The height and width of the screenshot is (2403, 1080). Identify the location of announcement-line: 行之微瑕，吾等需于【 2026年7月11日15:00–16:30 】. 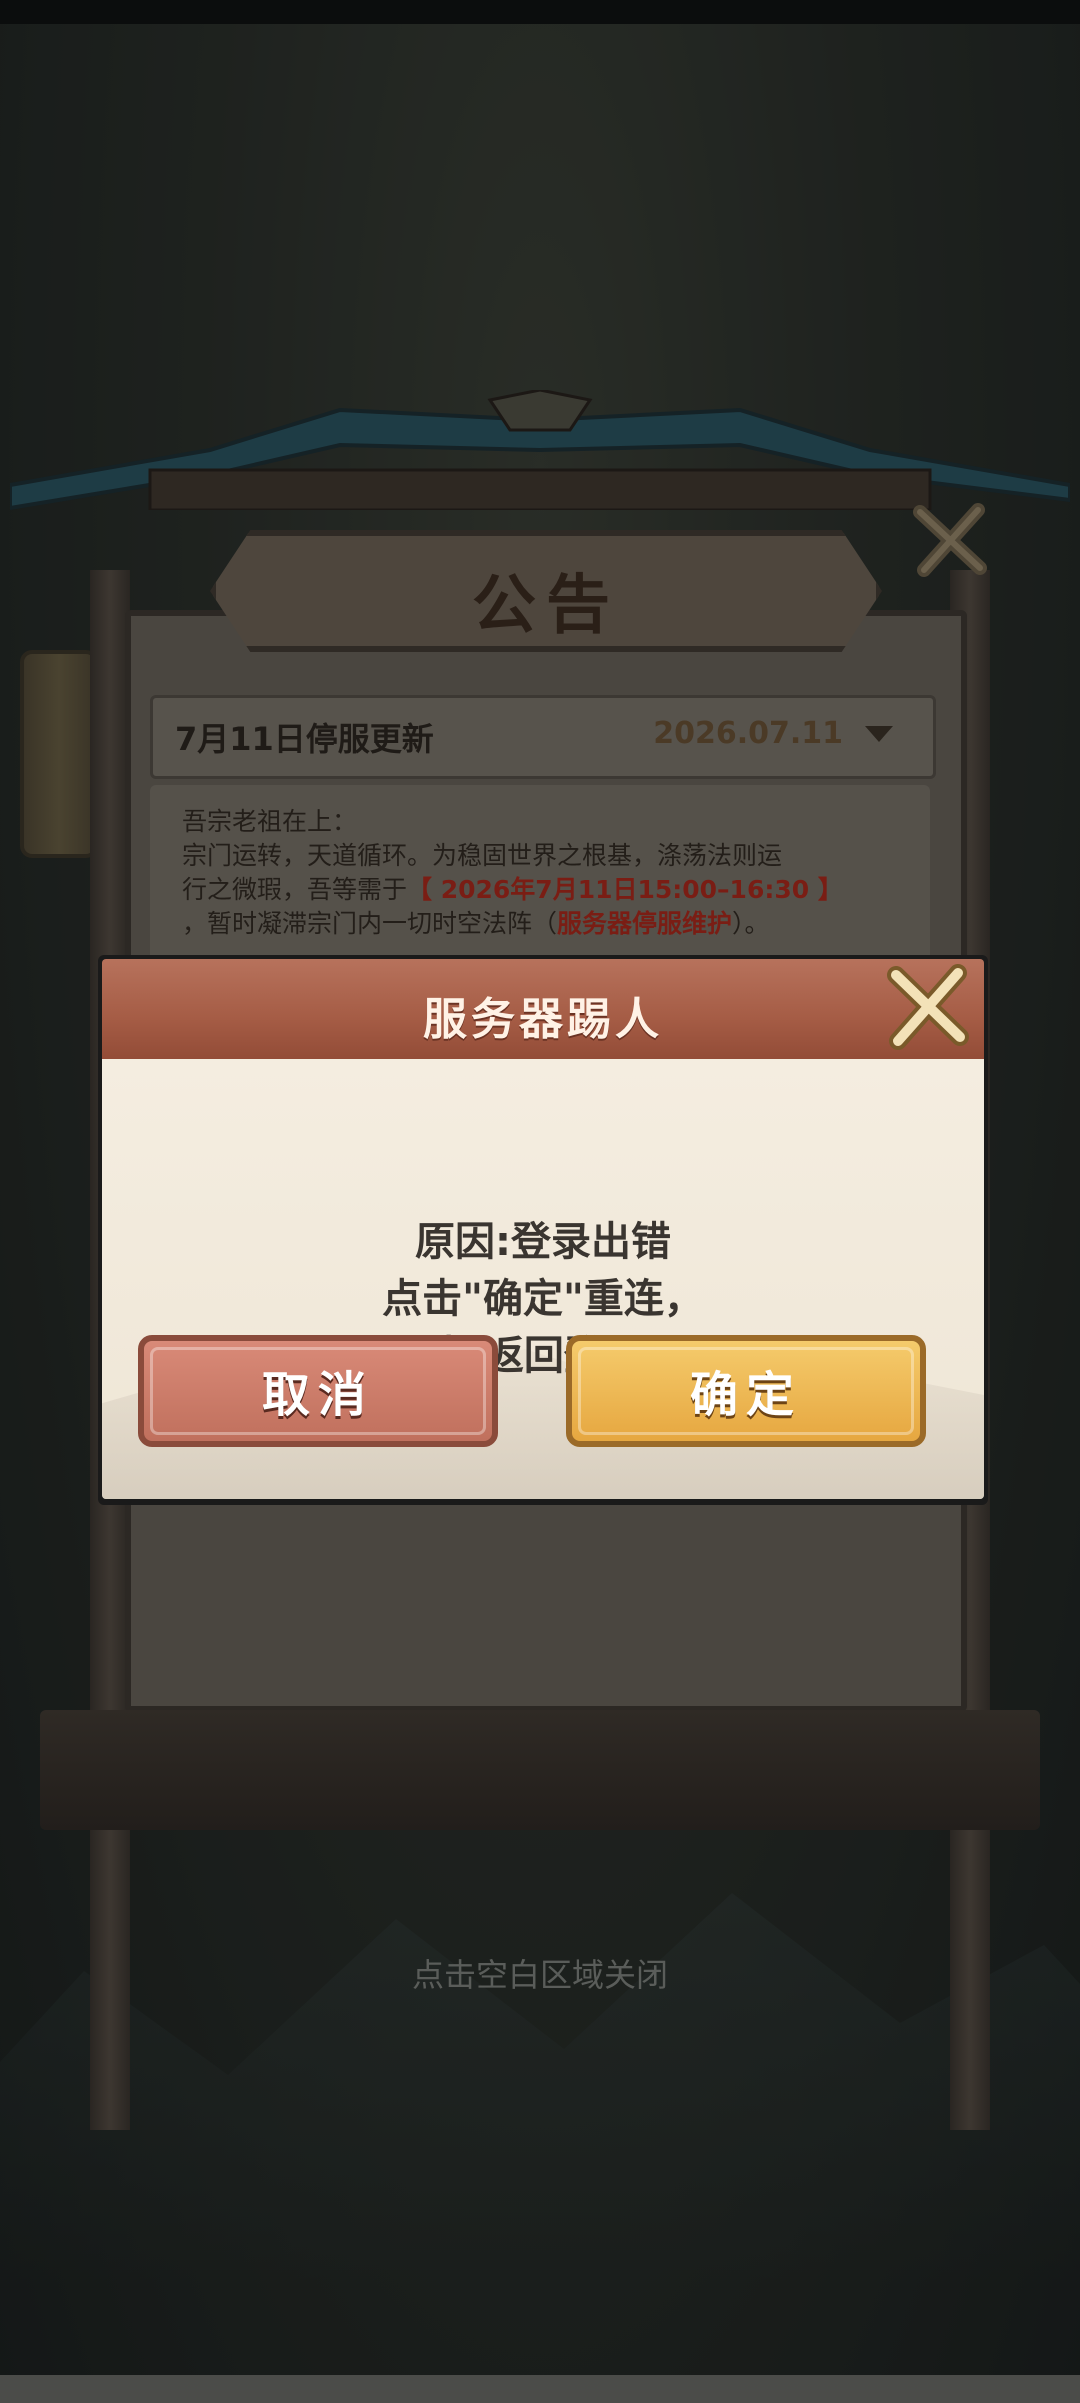
(547, 890).